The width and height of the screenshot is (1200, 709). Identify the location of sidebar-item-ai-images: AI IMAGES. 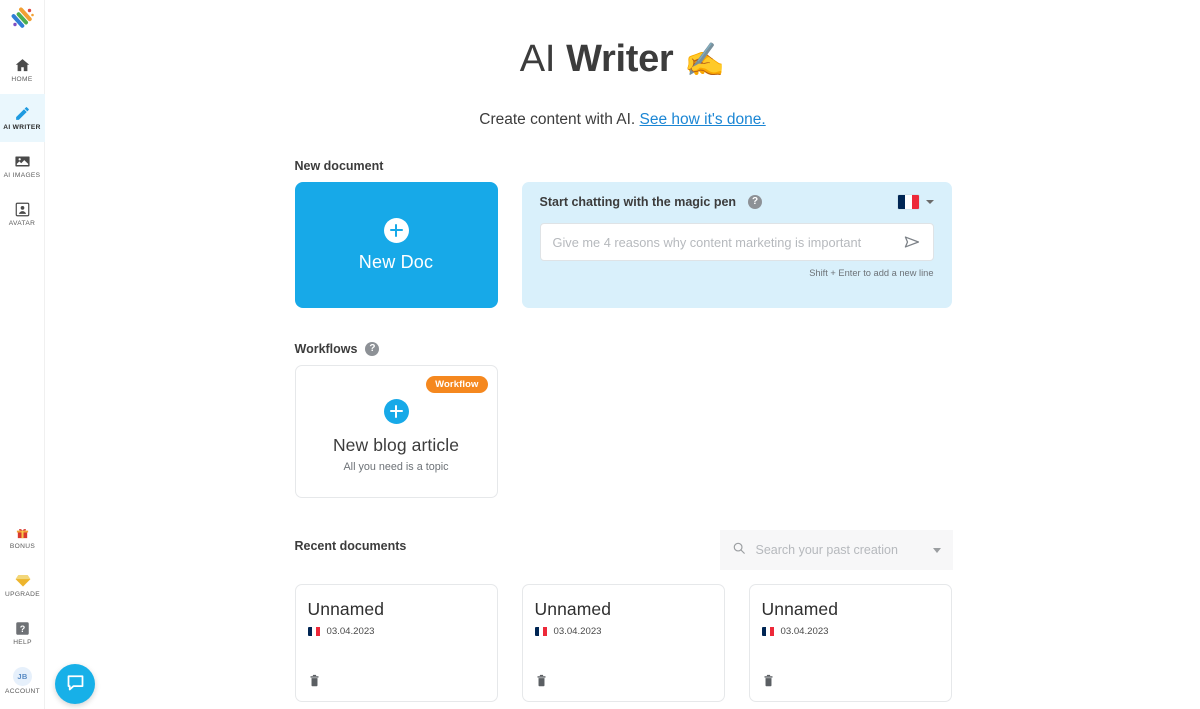
(22, 166).